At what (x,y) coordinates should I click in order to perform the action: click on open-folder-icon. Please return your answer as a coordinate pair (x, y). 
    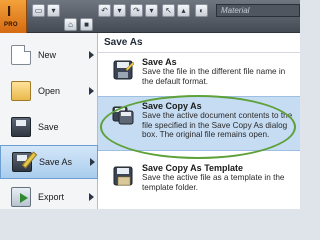
    Looking at the image, I should click on (21, 91).